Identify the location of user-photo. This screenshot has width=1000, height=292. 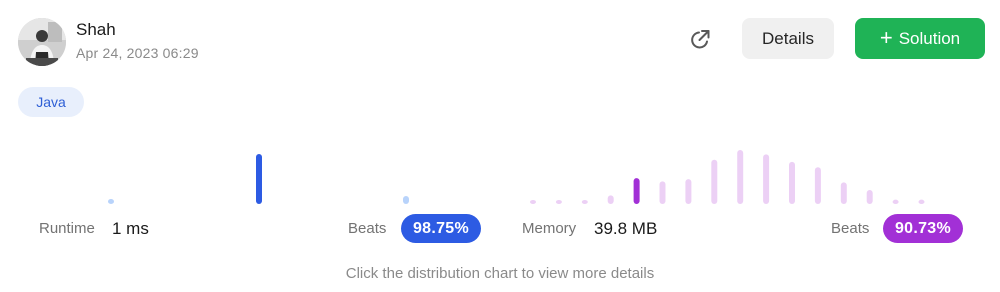
(42, 42).